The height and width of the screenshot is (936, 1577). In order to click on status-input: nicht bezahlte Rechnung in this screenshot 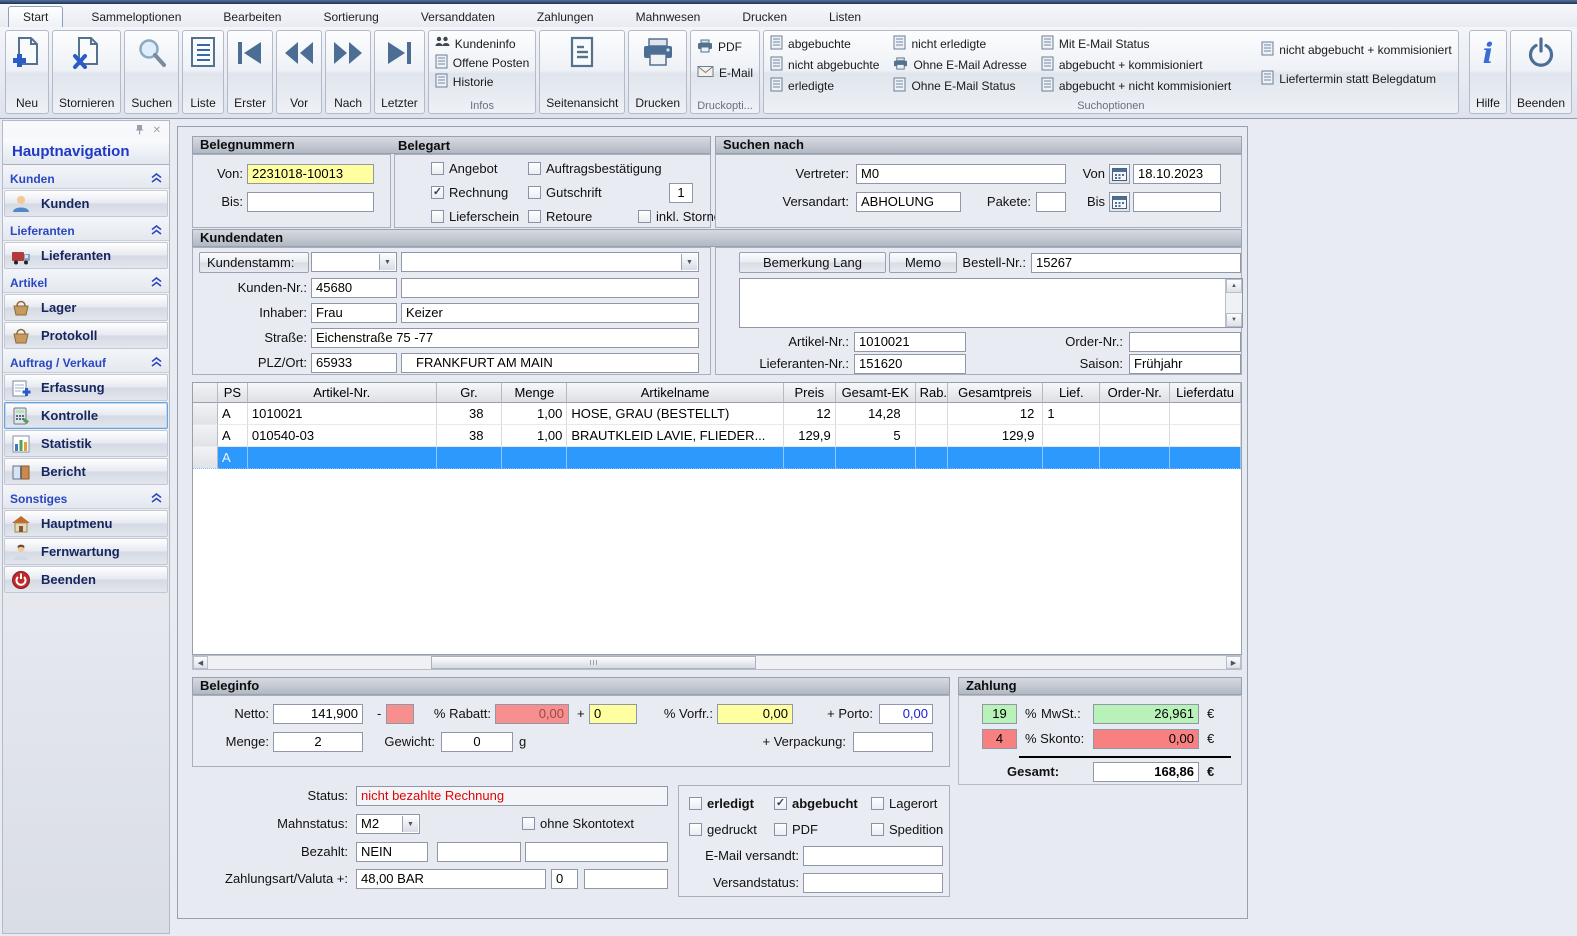, I will do `click(512, 796)`.